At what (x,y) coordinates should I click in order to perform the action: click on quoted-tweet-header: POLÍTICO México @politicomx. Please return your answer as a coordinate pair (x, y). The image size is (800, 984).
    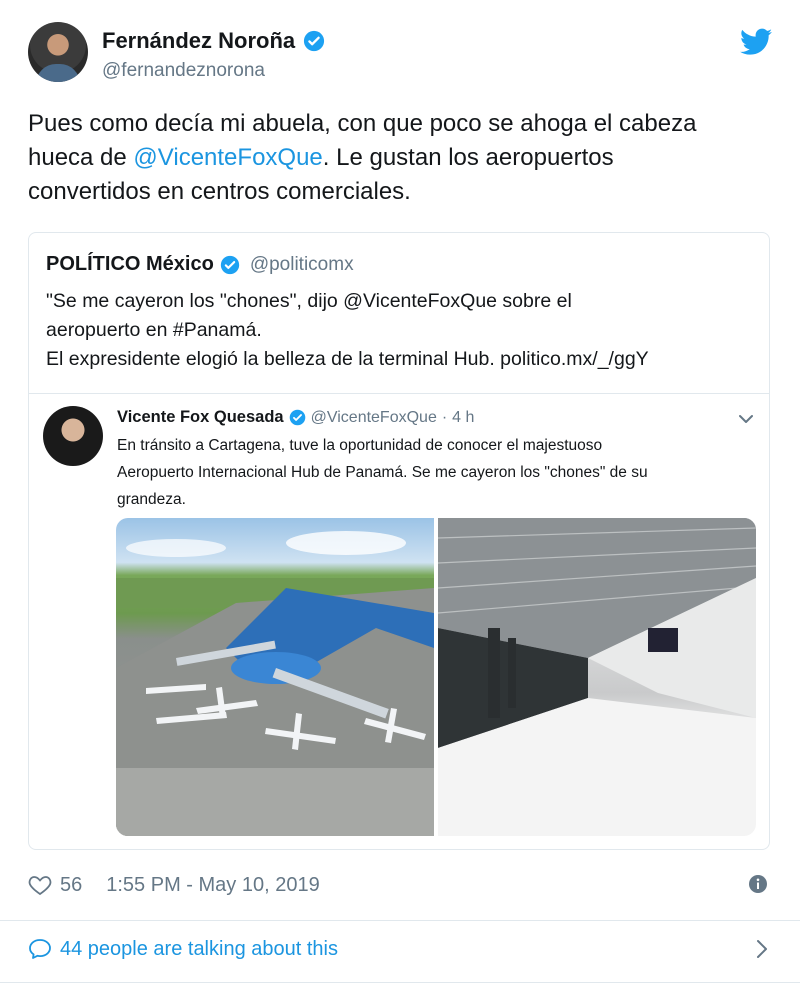
    Looking at the image, I should click on (200, 264).